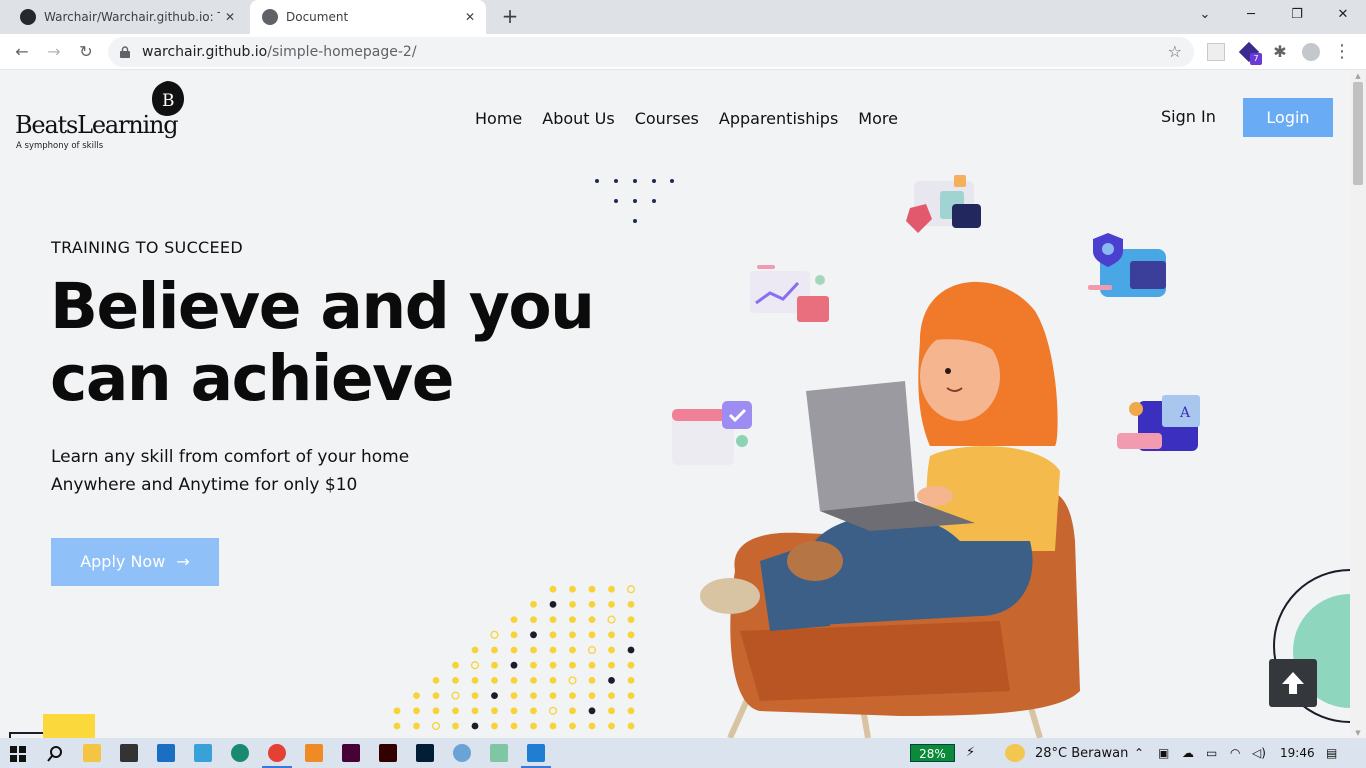 This screenshot has height=768, width=1366. Describe the element at coordinates (166, 753) in the screenshot. I see `mail-icon` at that location.